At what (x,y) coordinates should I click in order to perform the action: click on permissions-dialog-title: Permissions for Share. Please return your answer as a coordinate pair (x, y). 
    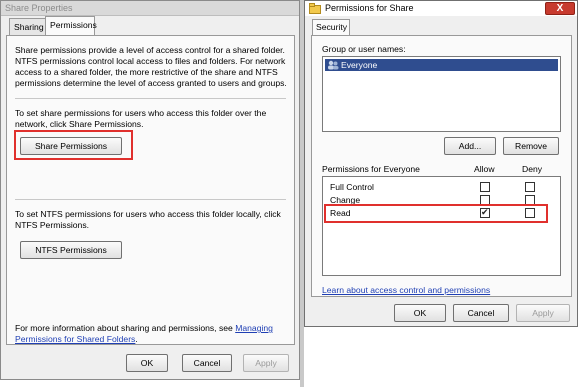
    Looking at the image, I should click on (369, 8).